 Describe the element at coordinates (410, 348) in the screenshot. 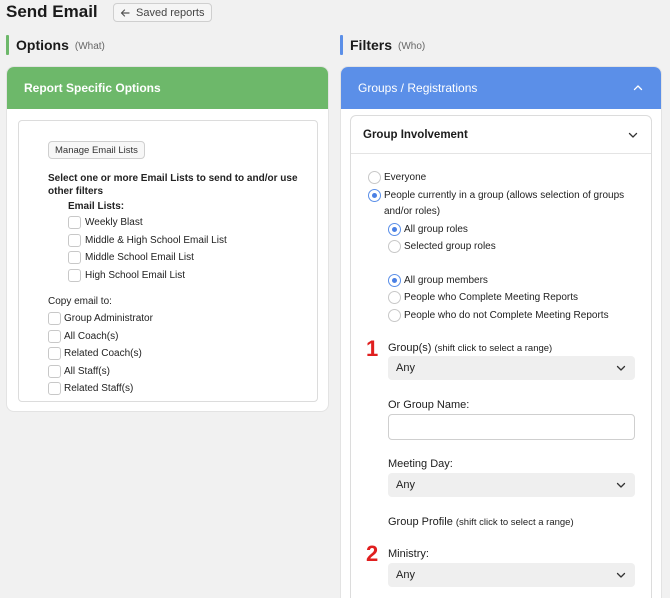

I see `groups-label-text: Group(s)` at that location.